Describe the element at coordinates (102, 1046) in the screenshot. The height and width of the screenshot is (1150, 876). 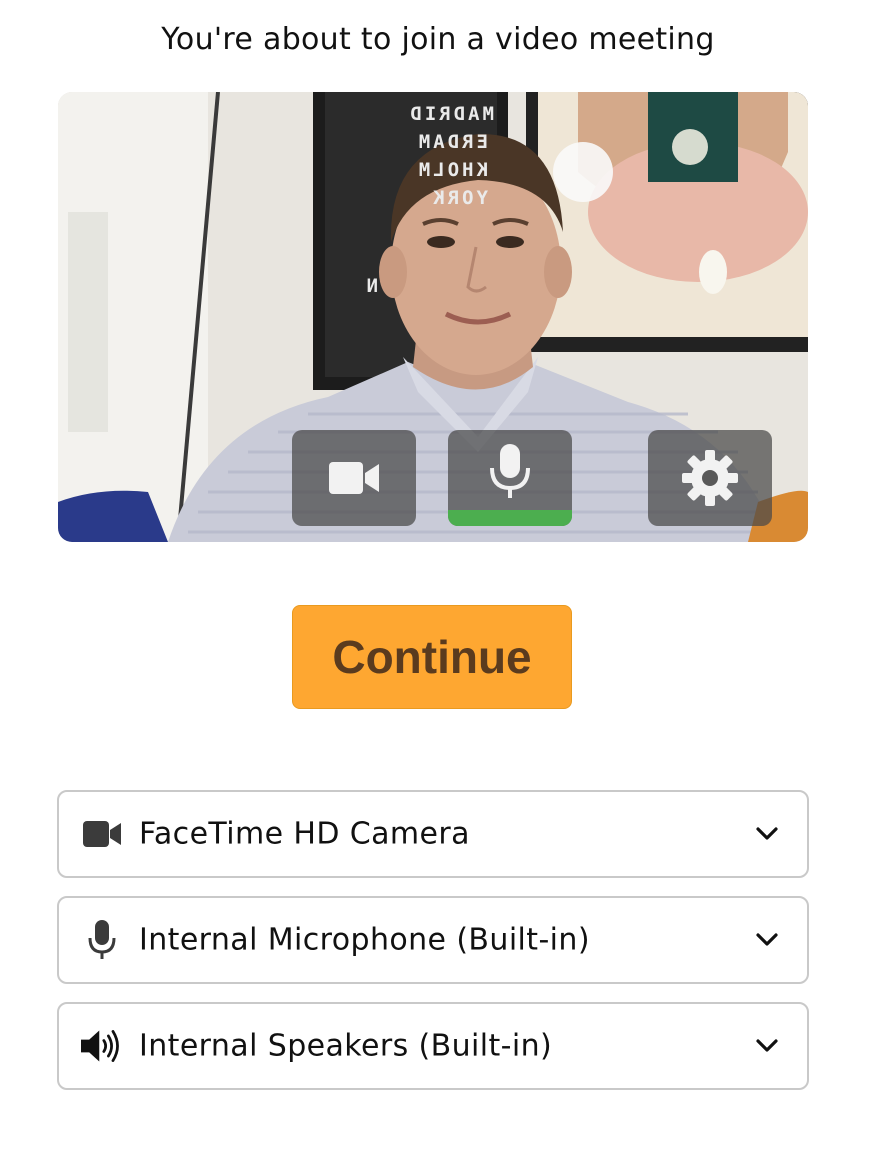
I see `speaker-icon` at that location.